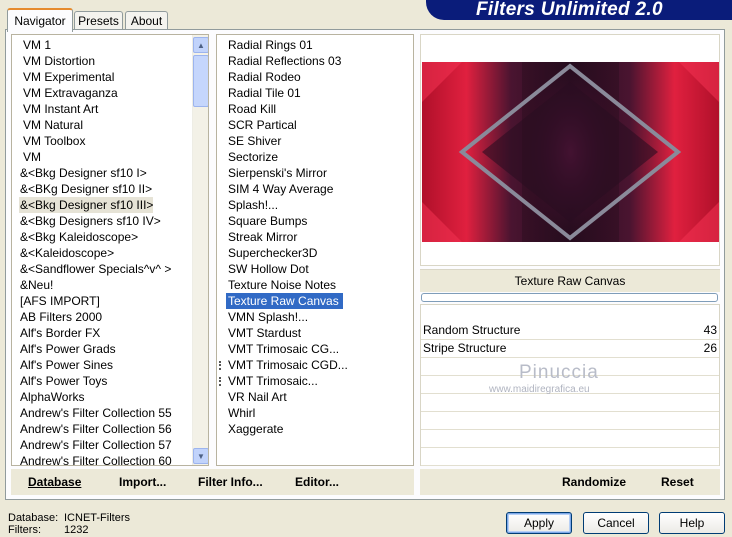 The height and width of the screenshot is (537, 732). What do you see at coordinates (95, 413) in the screenshot?
I see `category-item: Andrew's Filter Collection 55` at bounding box center [95, 413].